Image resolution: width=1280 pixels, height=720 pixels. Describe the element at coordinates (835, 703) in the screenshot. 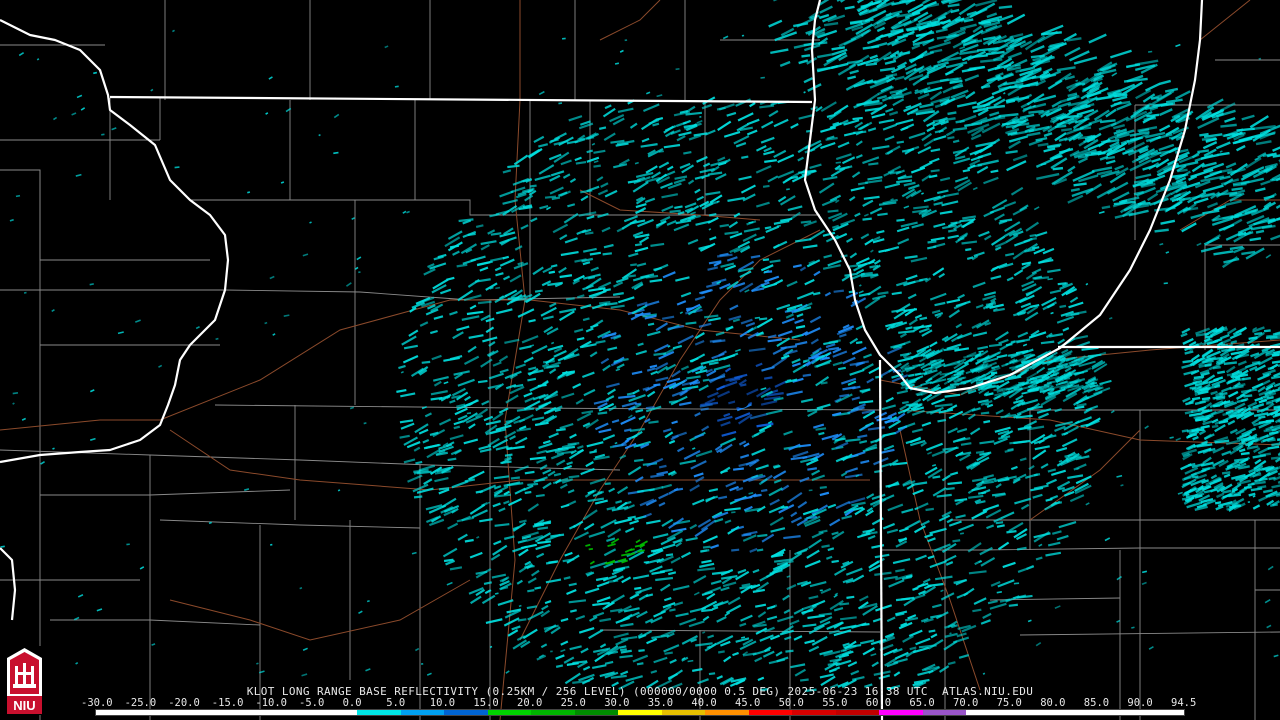

I see `colorbar-tick-label: 55.0` at that location.